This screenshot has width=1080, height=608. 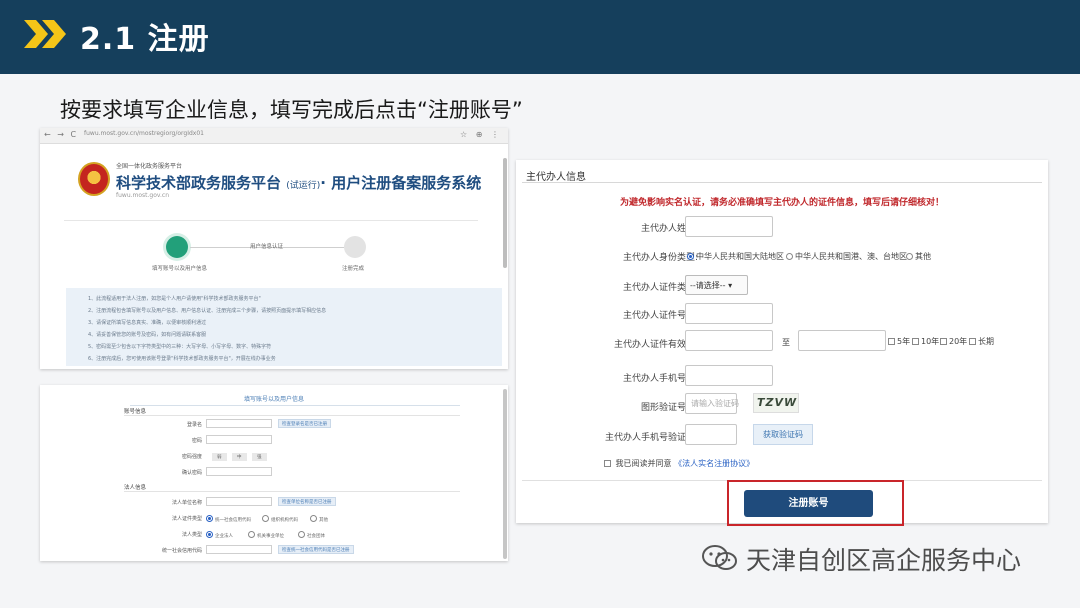 I want to click on steps-frame-line, so click(x=271, y=220).